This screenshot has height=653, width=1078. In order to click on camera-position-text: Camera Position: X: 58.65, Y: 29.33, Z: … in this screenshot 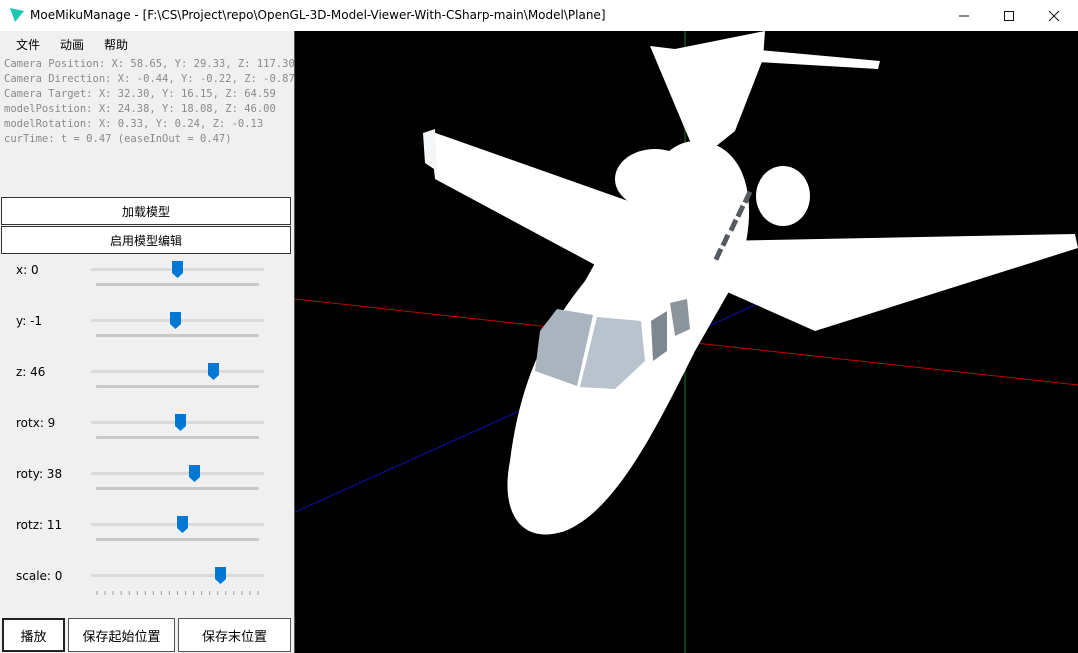, I will do `click(149, 64)`.